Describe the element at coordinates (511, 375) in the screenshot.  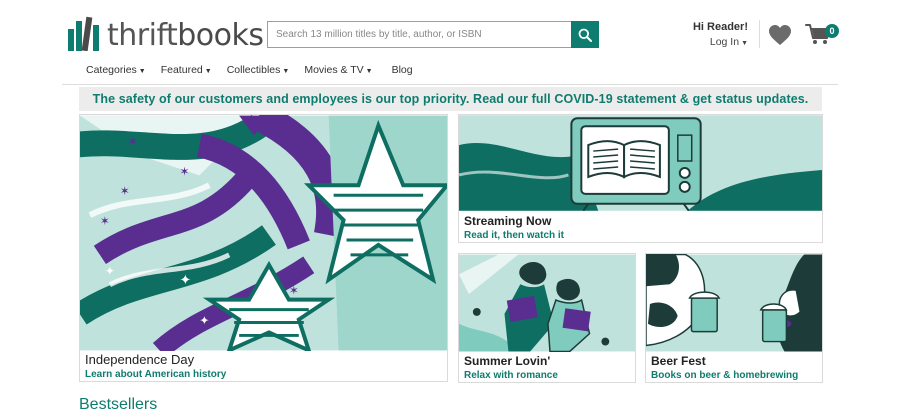
I see `tile-subtitle-link: Relax with romance` at that location.